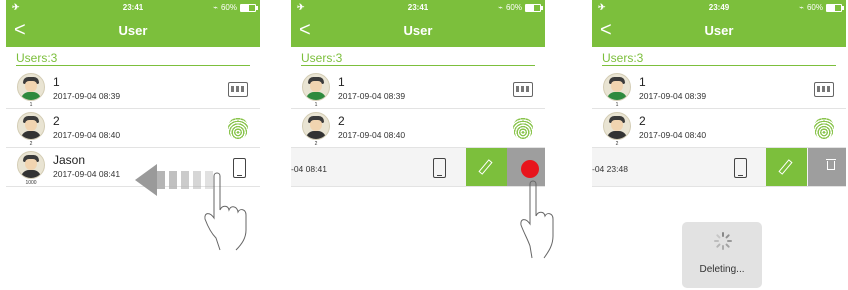 Image resolution: width=848 pixels, height=290 pixels. Describe the element at coordinates (831, 164) in the screenshot. I see `trash-icon` at that location.